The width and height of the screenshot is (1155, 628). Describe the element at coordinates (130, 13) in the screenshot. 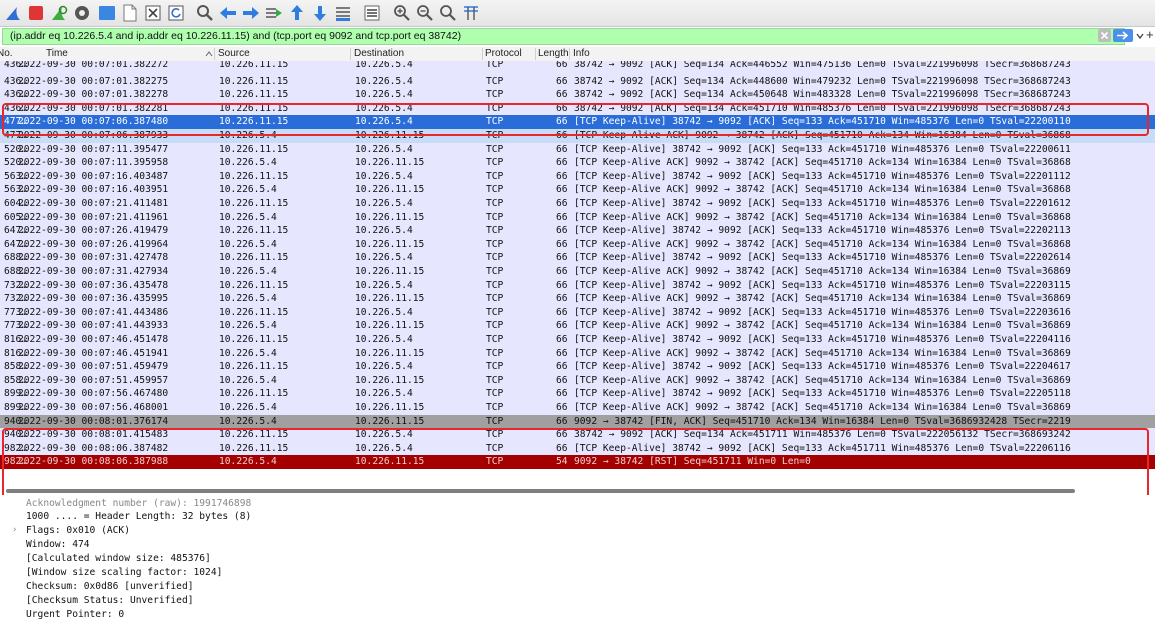

I see `save-file-icon` at that location.